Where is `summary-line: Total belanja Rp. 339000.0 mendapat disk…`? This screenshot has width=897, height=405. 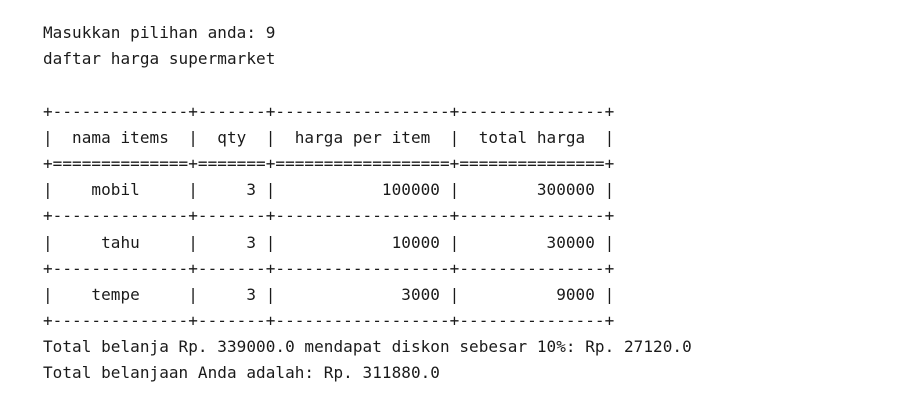 summary-line: Total belanja Rp. 339000.0 mendapat disk… is located at coordinates (367, 347).